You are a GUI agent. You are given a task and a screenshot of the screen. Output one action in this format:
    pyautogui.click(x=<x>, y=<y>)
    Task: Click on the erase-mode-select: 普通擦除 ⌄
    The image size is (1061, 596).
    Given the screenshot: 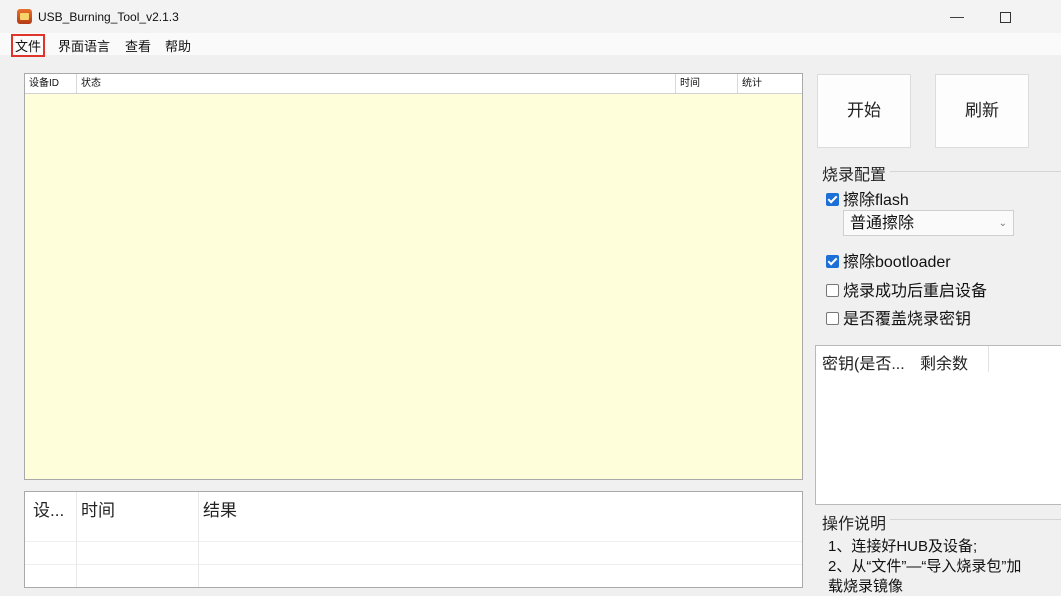 What is the action you would take?
    pyautogui.click(x=928, y=223)
    